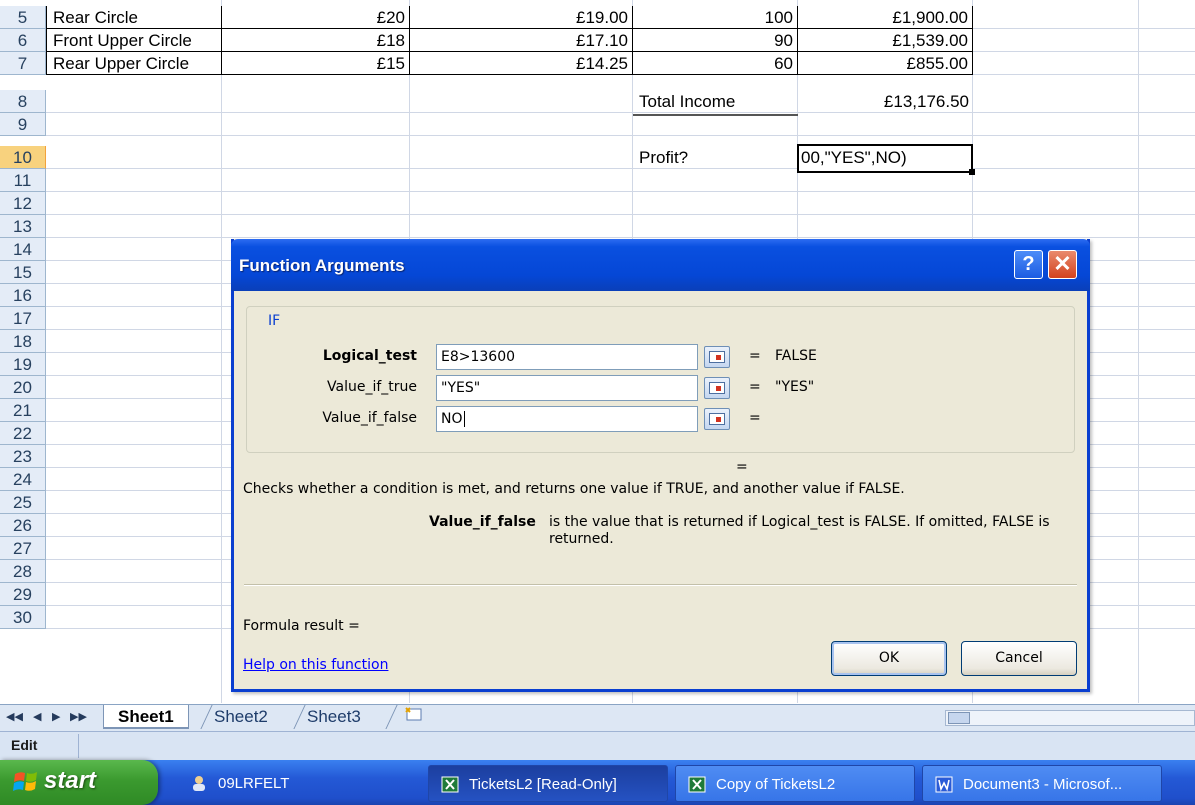  What do you see at coordinates (795, 783) in the screenshot?
I see `taskbar-item-copy-ticketsl2: Copy of TicketsL2` at bounding box center [795, 783].